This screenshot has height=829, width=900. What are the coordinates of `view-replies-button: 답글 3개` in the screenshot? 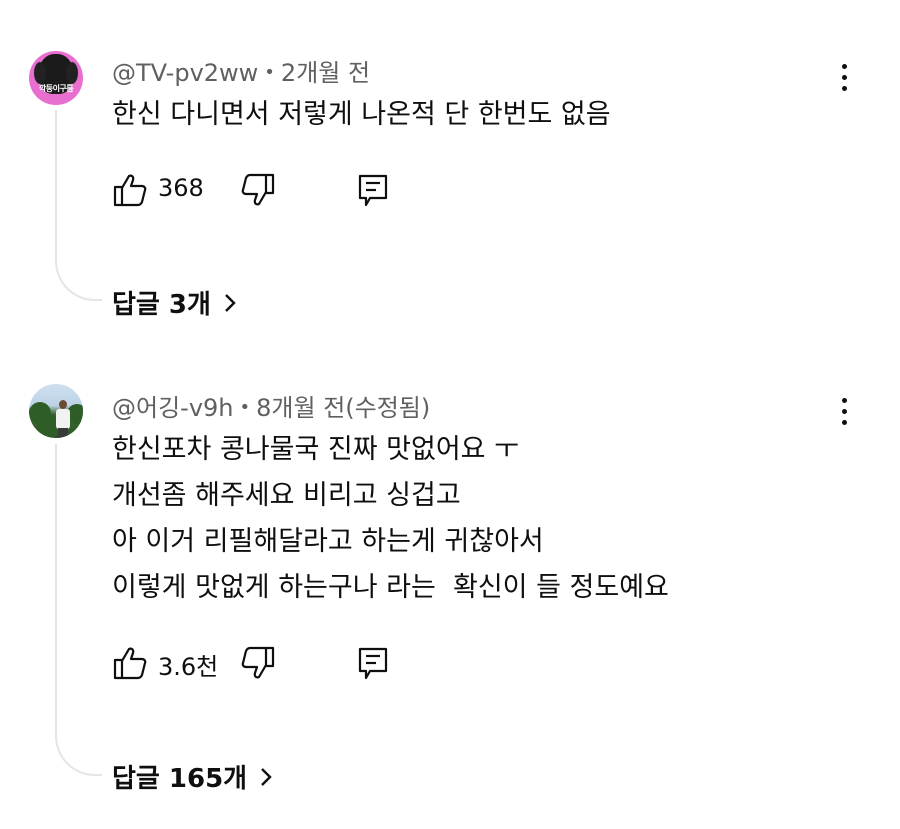 It's located at (174, 302).